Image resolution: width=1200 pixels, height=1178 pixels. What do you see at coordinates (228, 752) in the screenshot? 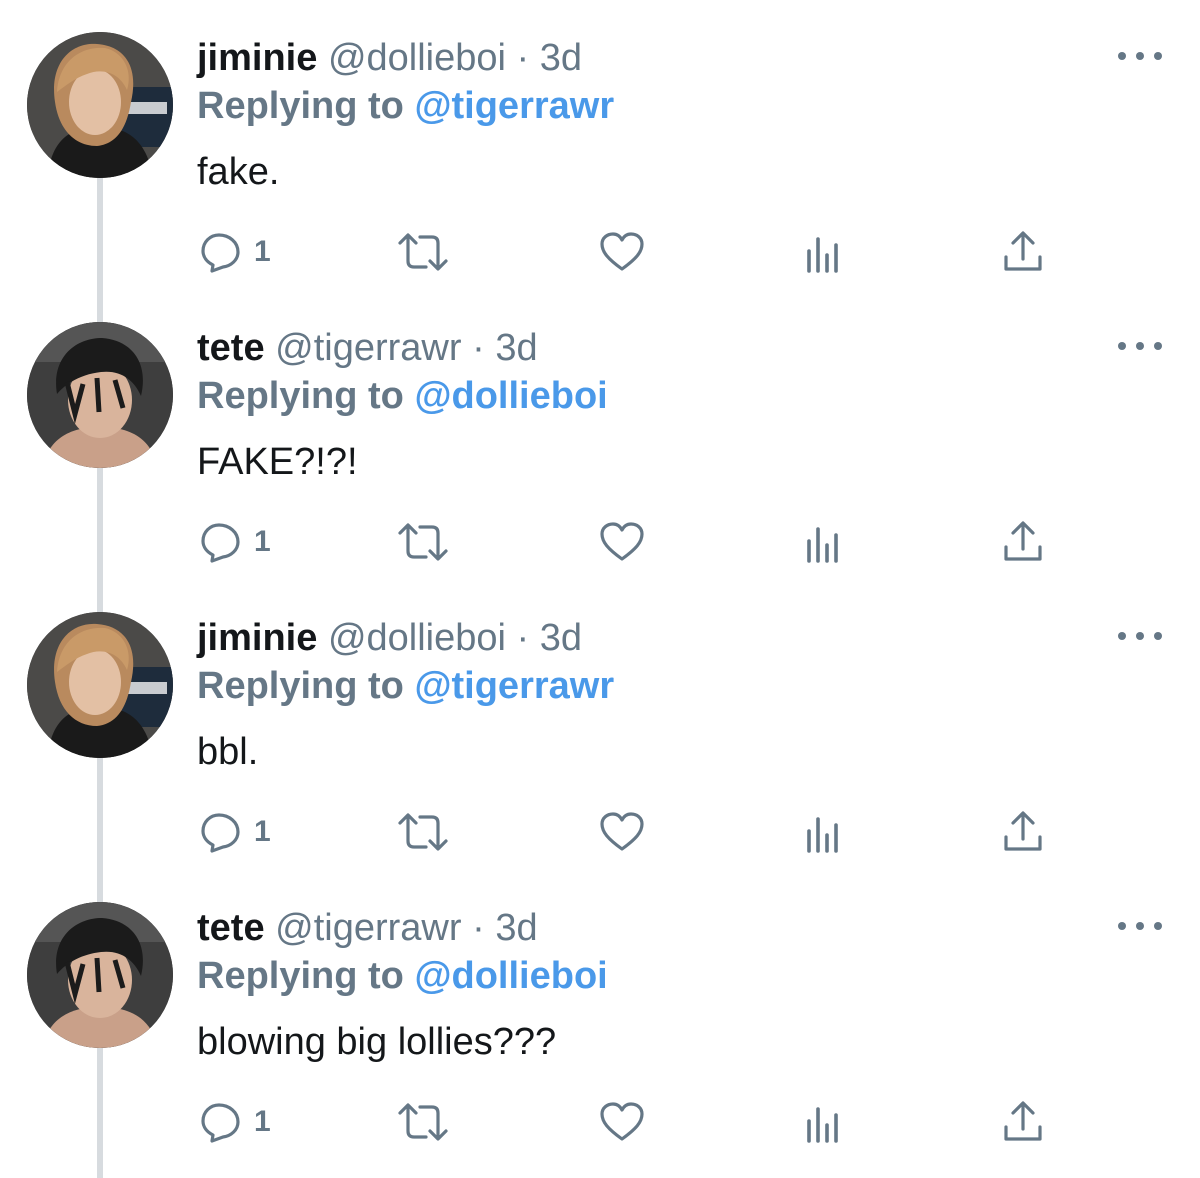
I see `tweet-text: bbl.` at bounding box center [228, 752].